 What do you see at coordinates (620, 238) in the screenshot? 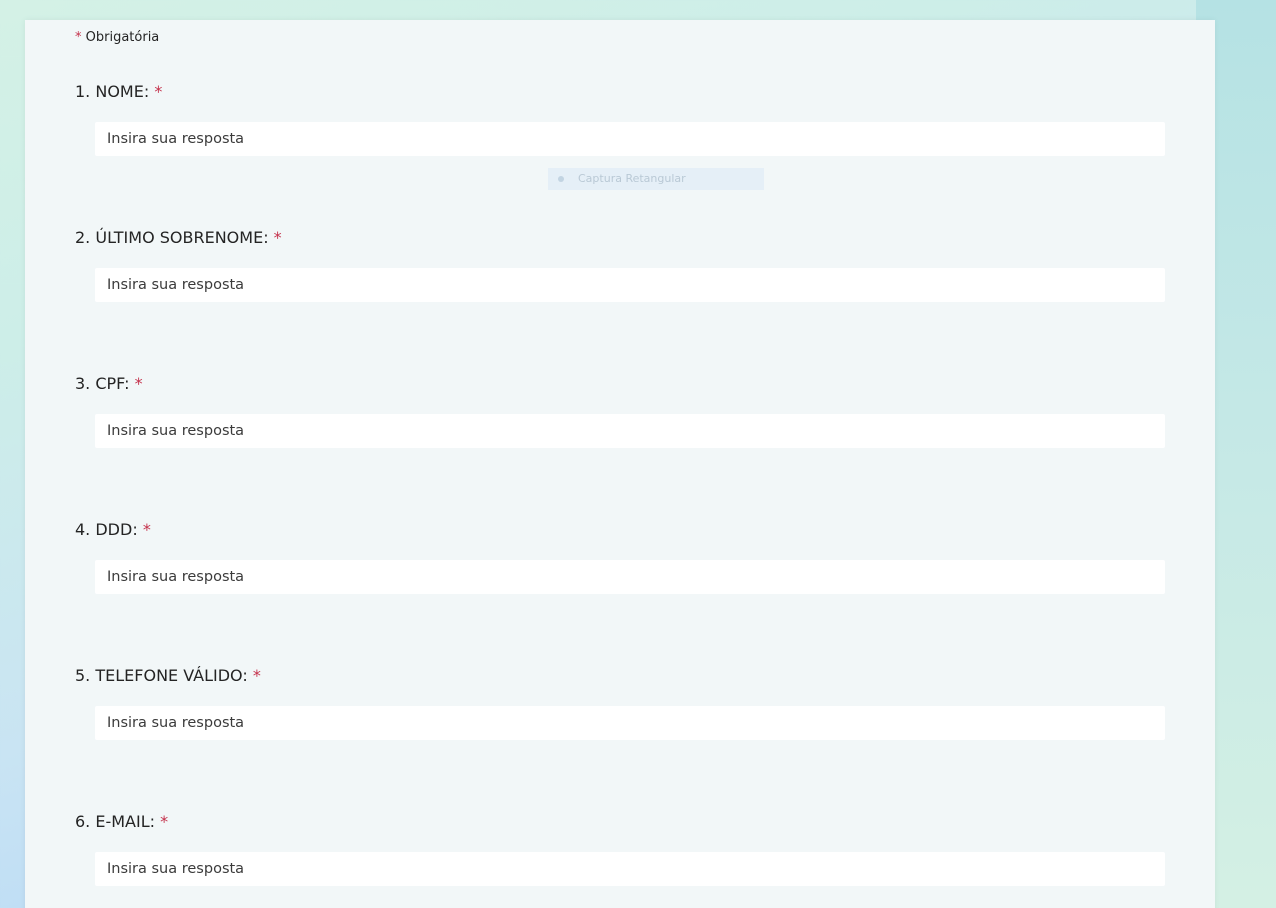
I see `question-title: 2. ÚLTIMO SOBRENOME: *` at bounding box center [620, 238].